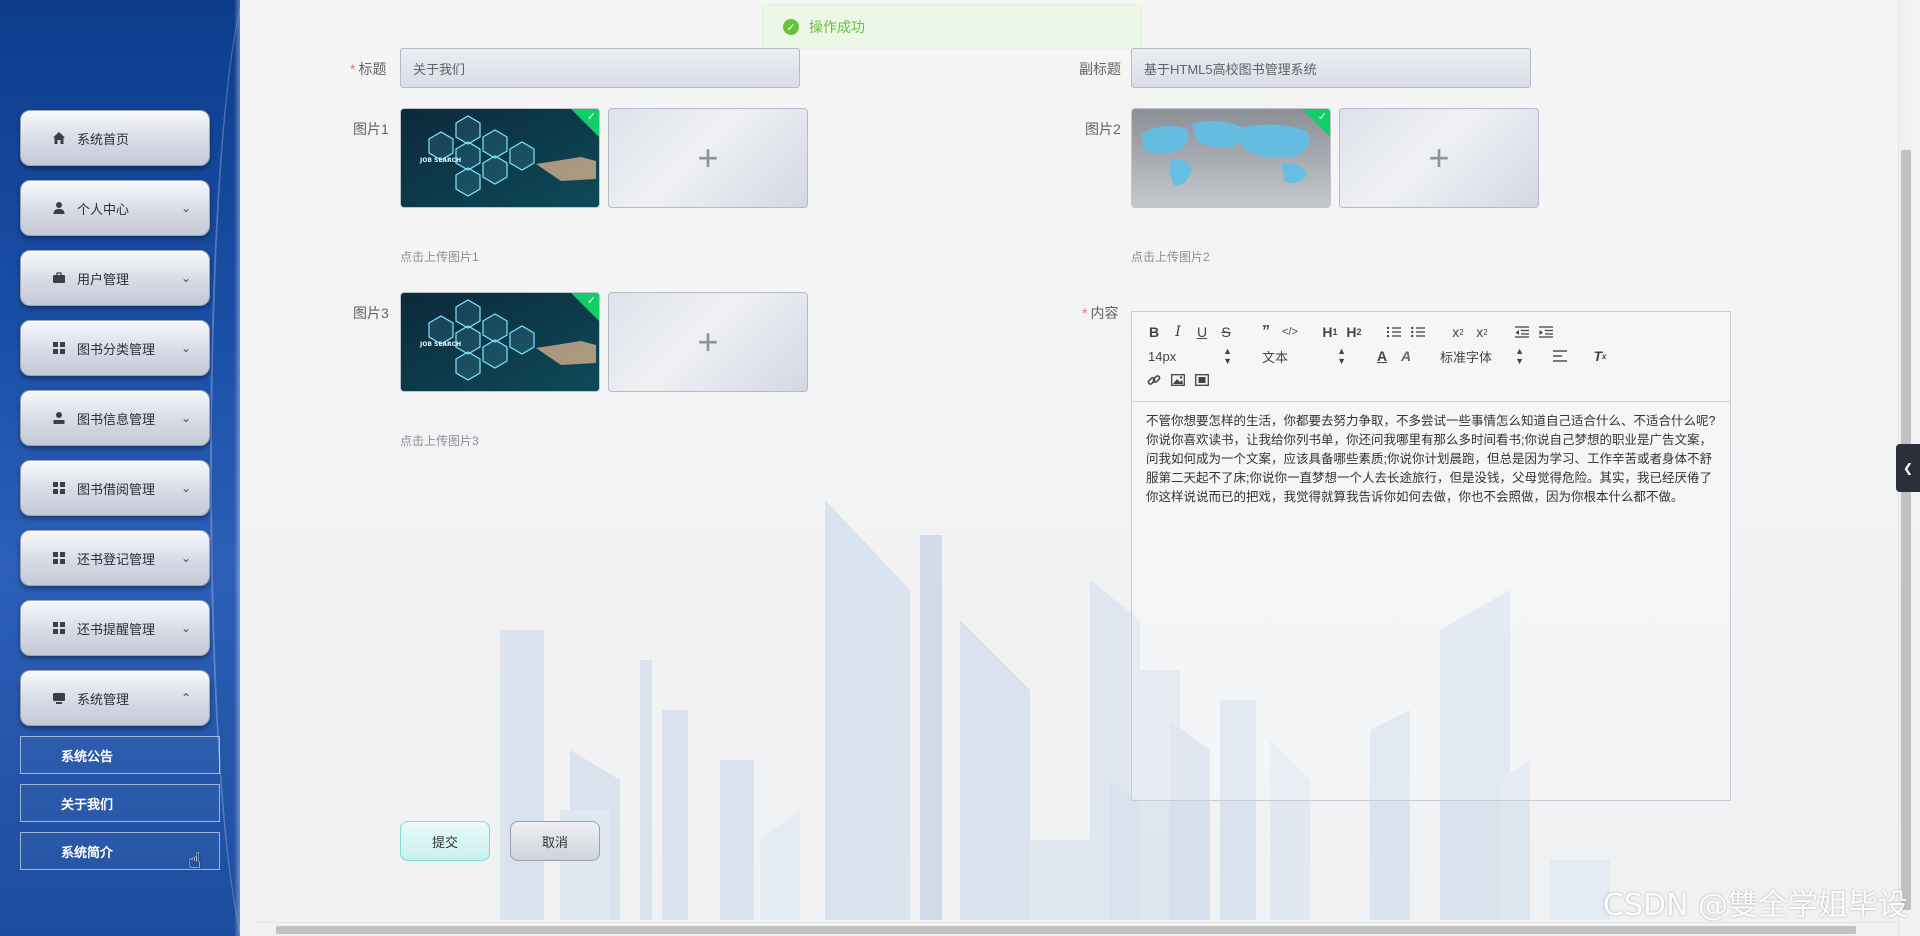  I want to click on underline-icon: U, so click(1202, 332).